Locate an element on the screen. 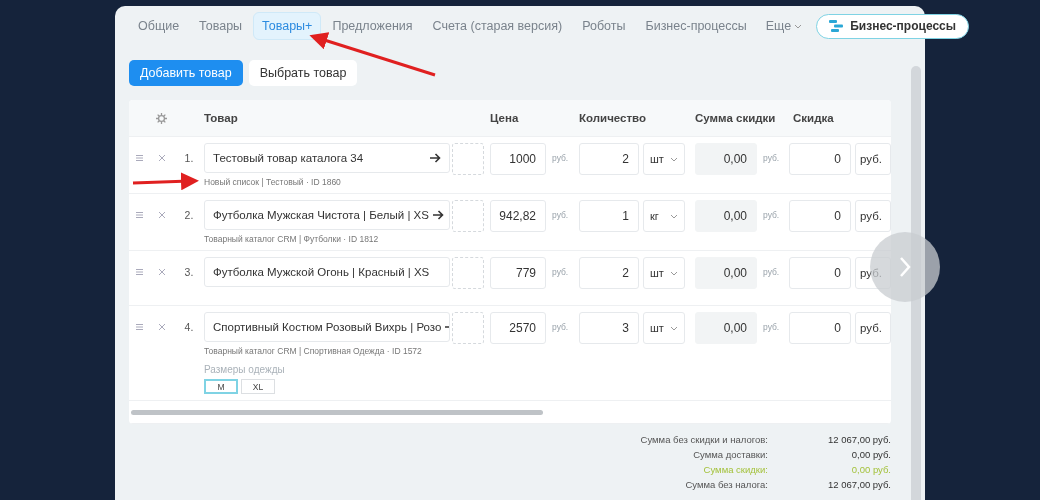 The height and width of the screenshot is (500, 1040). column-header: Товар is located at coordinates (221, 118).